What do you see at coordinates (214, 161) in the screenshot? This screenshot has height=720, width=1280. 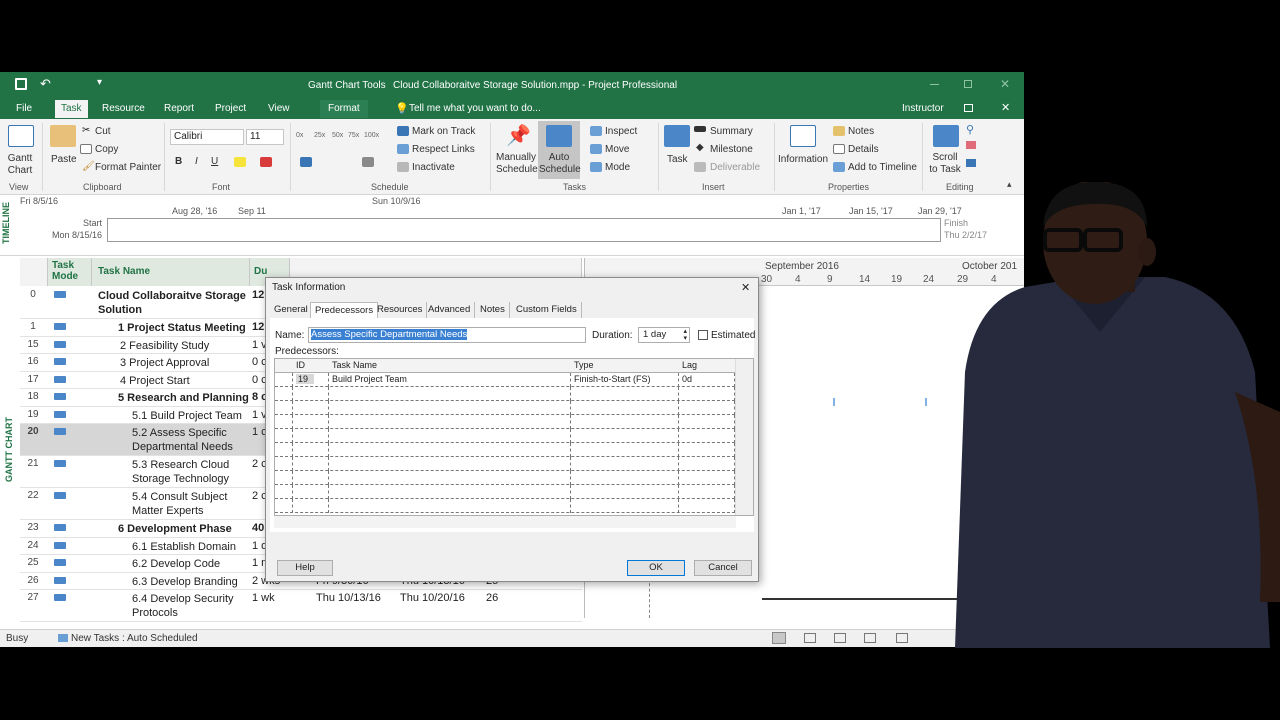 I see `underline-button: U` at bounding box center [214, 161].